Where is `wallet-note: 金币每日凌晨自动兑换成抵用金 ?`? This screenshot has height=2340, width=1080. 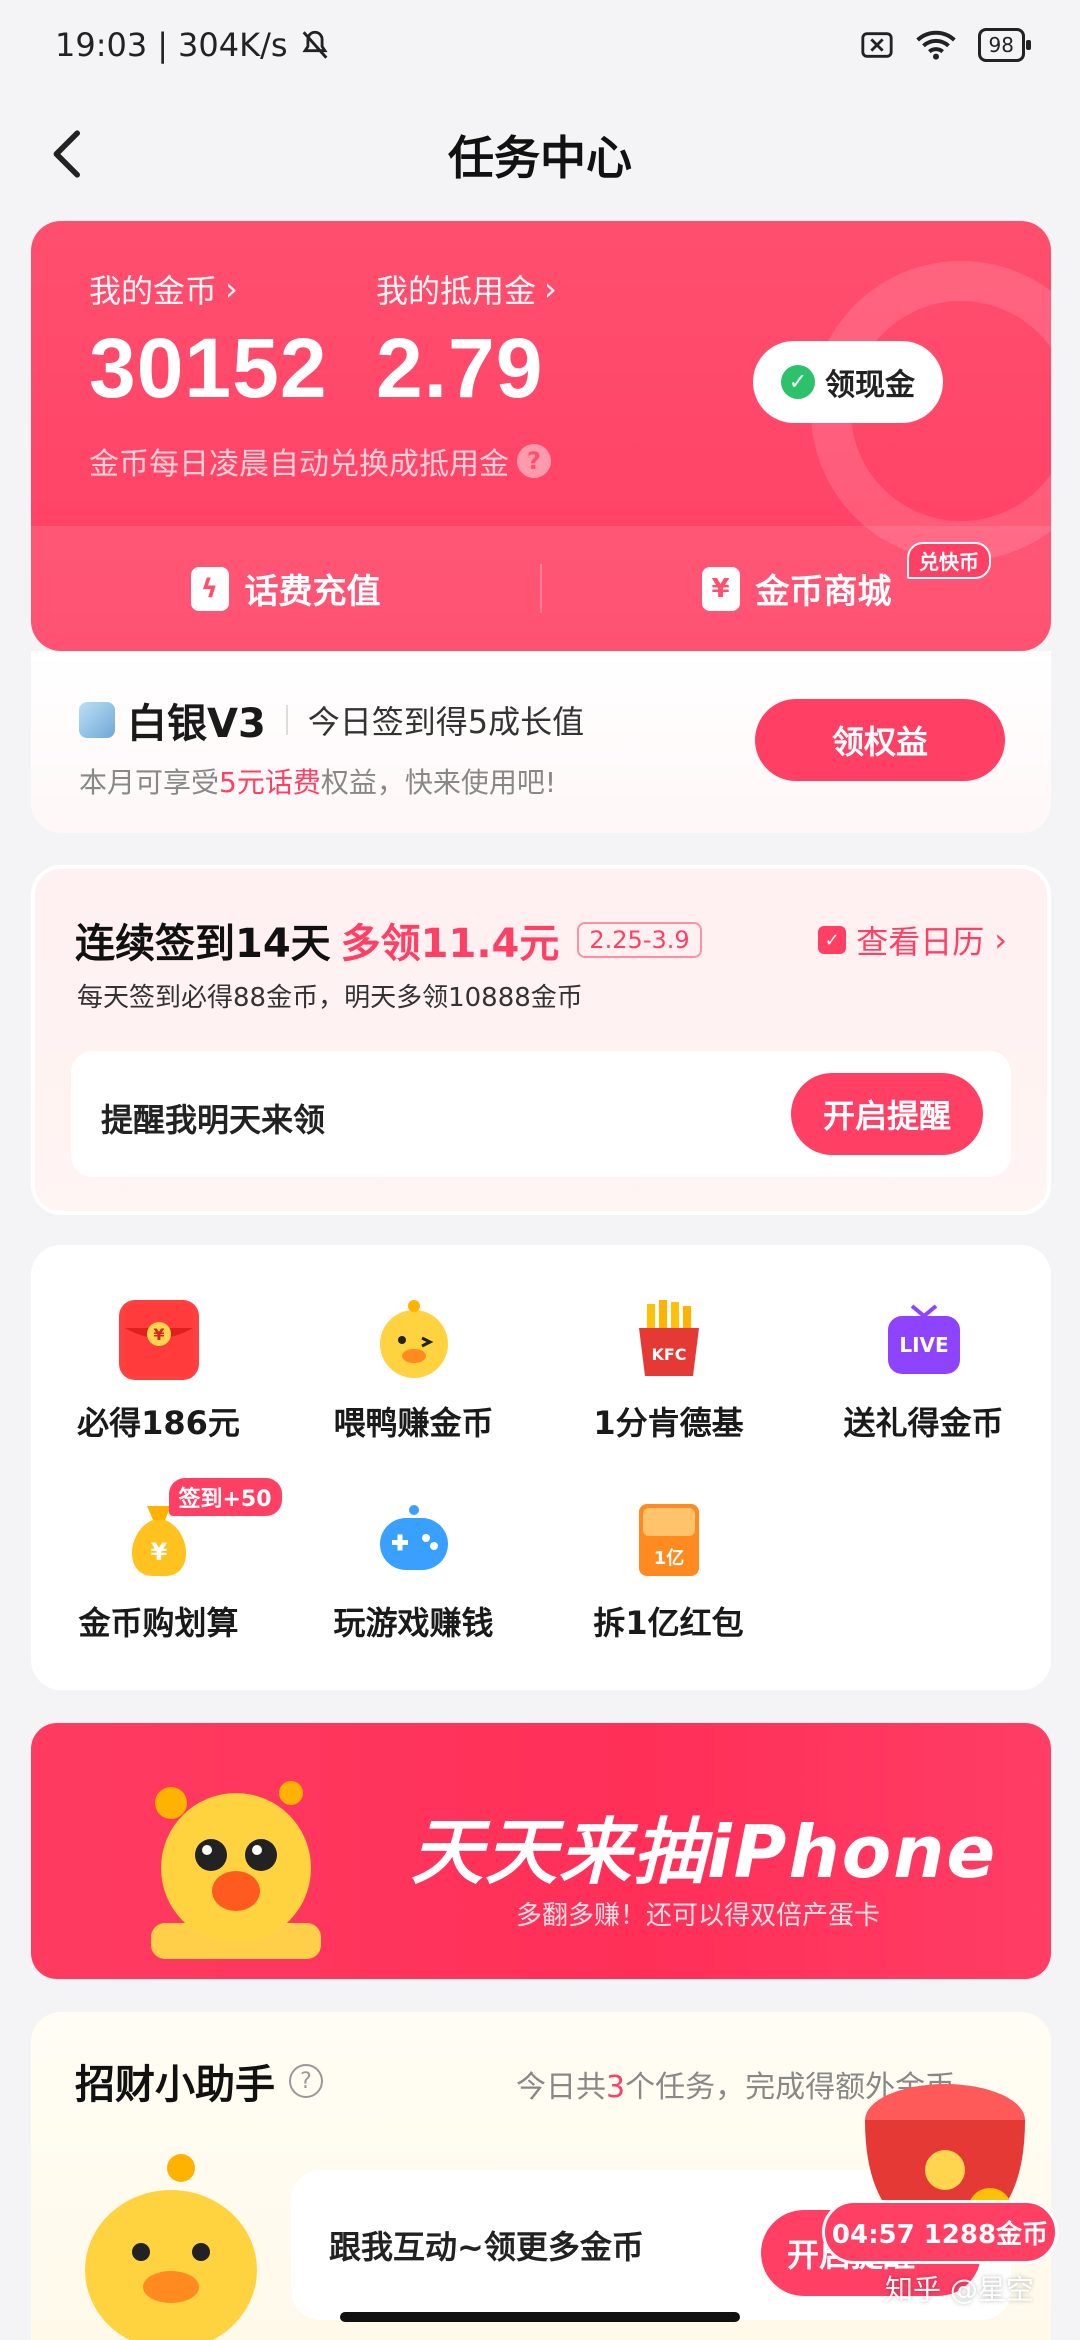 wallet-note: 金币每日凌晨自动兑换成抵用金 ? is located at coordinates (320, 461).